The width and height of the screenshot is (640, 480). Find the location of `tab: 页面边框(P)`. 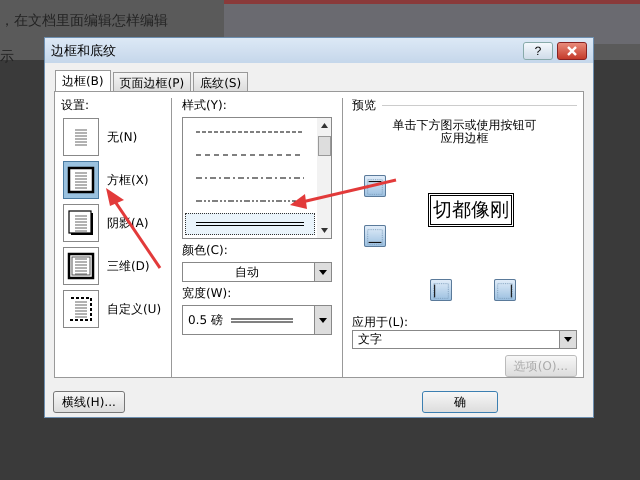

tab: 页面边框(P) is located at coordinates (152, 81).